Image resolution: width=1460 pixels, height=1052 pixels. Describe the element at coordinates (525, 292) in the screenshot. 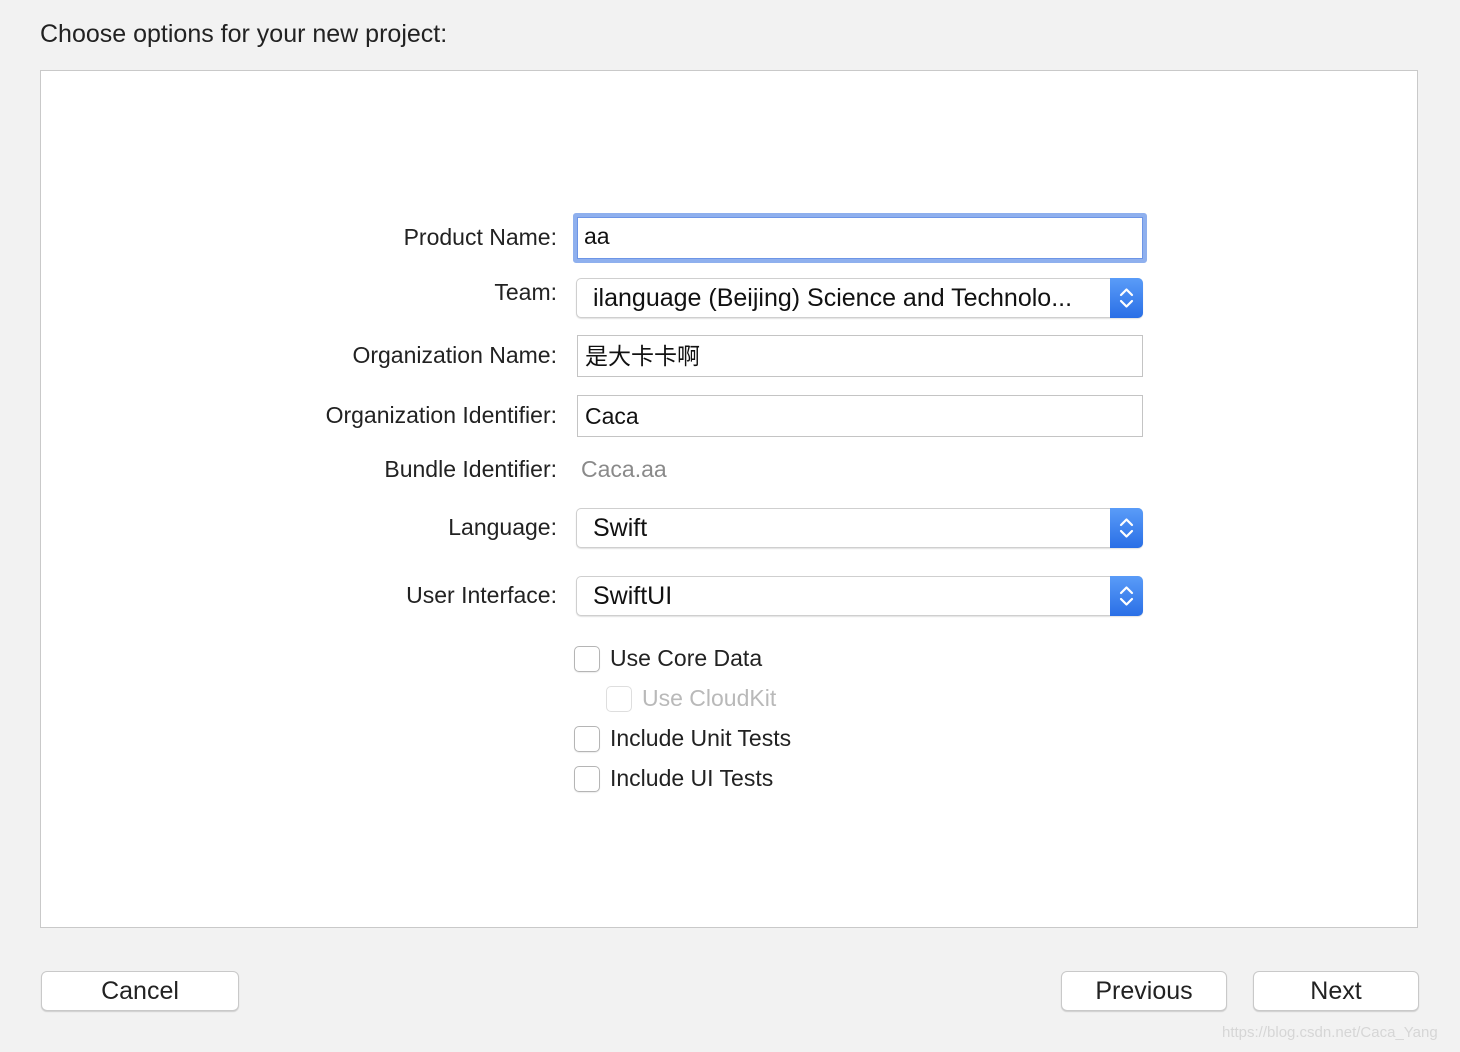

I see `team-label: Team:` at that location.